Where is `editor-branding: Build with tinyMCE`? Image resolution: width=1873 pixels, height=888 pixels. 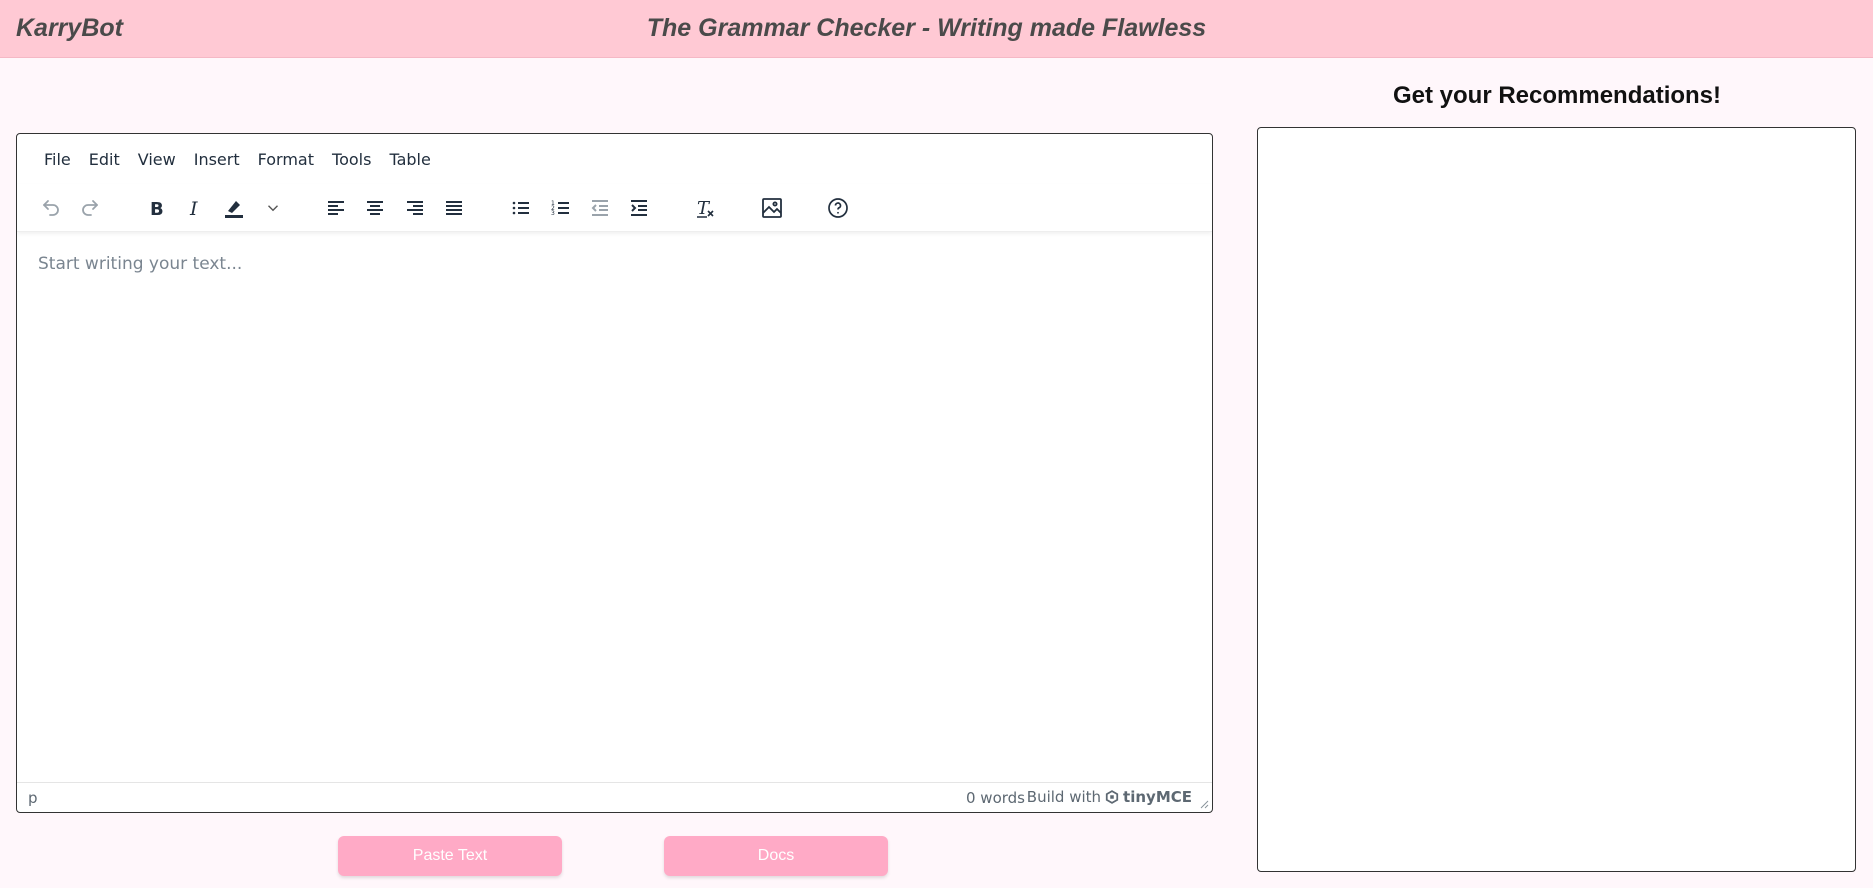
editor-branding: Build with tinyMCE is located at coordinates (1109, 797).